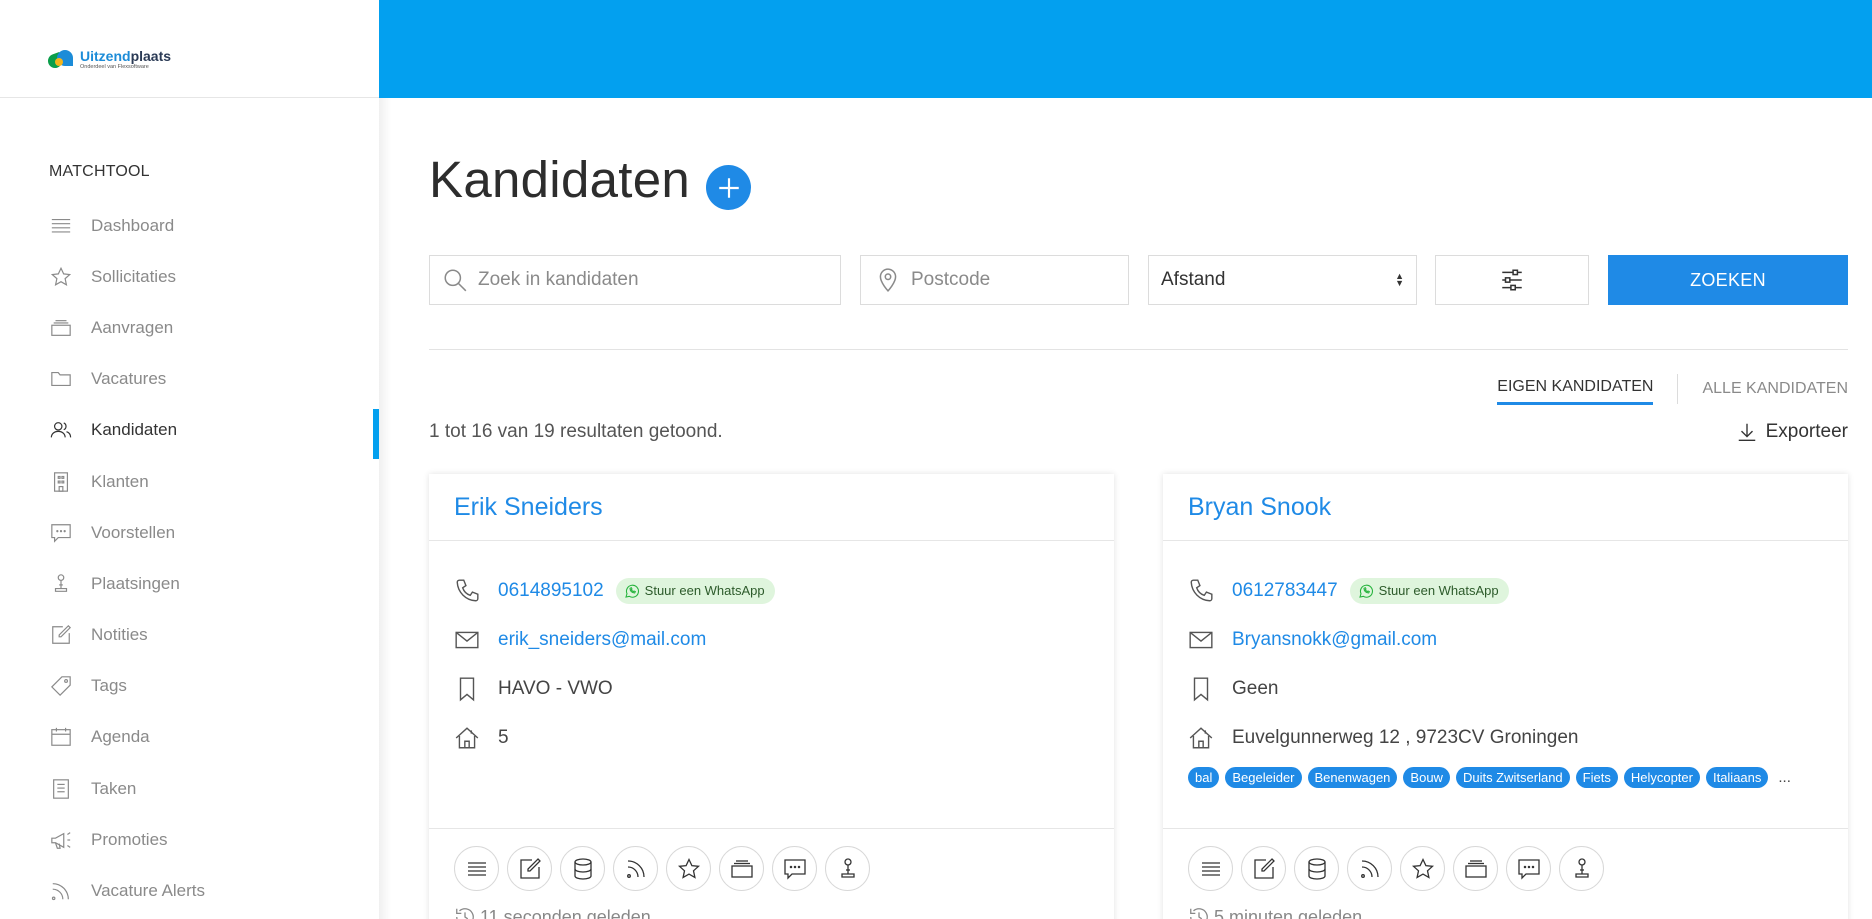  I want to click on postcode-field, so click(994, 280).